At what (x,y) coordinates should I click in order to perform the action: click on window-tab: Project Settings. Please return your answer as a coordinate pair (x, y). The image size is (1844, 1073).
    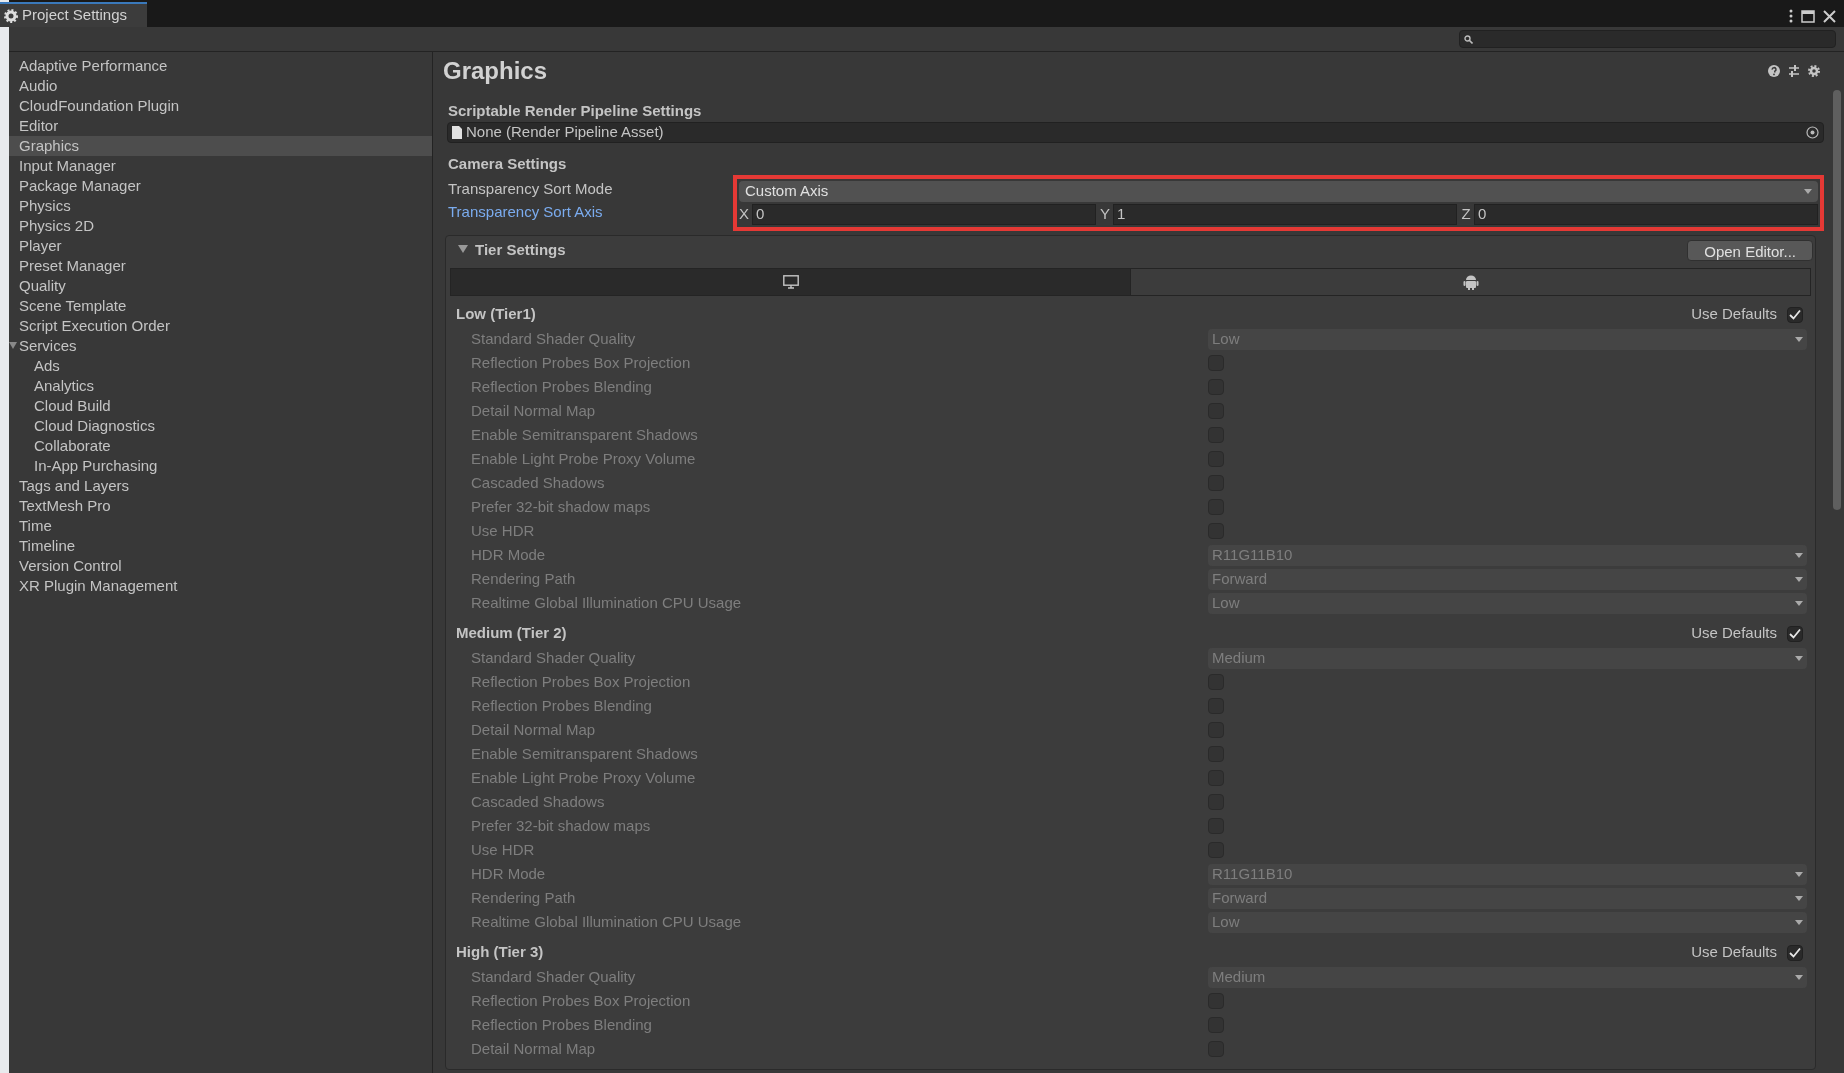
    Looking at the image, I should click on (74, 14).